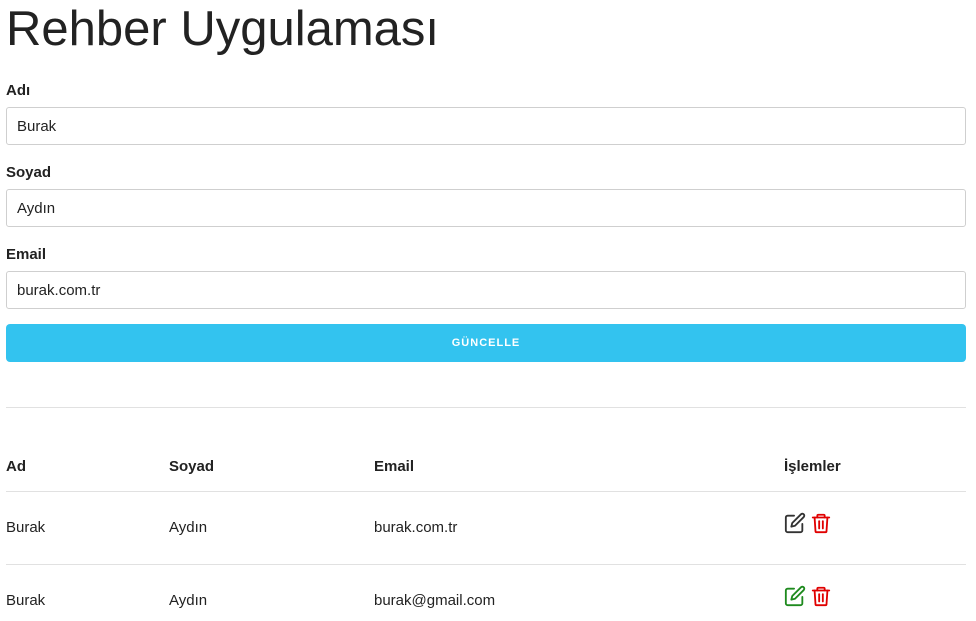  I want to click on surname-label: Soyad, so click(29, 172).